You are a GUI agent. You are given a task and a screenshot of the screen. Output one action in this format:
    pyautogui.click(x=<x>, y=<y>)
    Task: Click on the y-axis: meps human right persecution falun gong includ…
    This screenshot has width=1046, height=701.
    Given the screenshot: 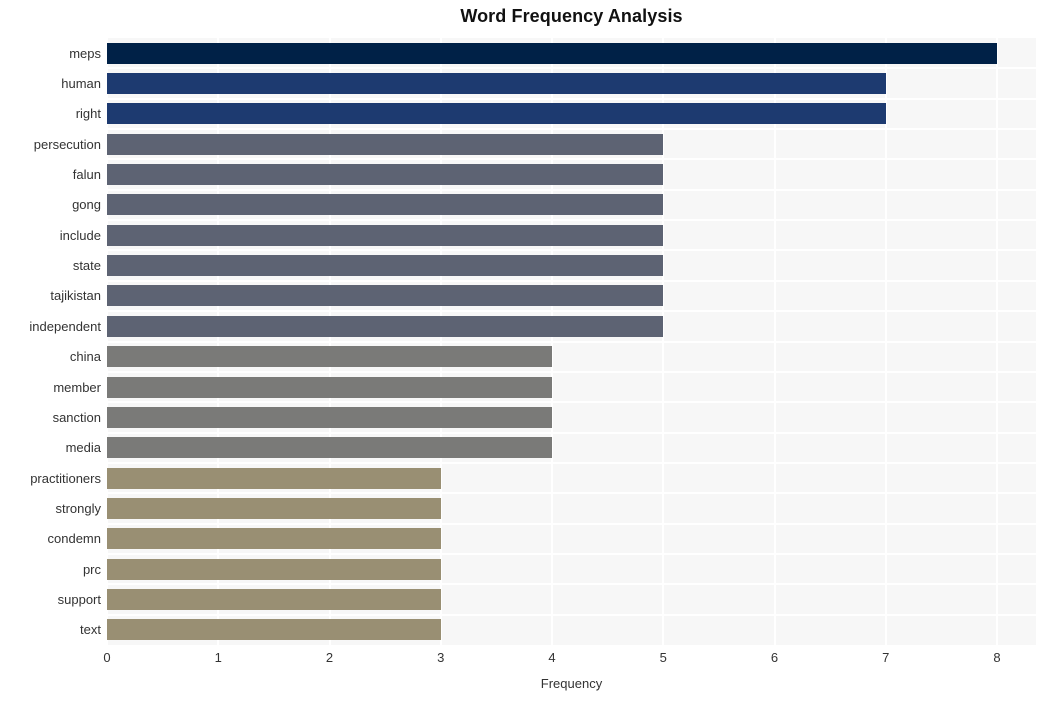 What is the action you would take?
    pyautogui.click(x=50, y=341)
    